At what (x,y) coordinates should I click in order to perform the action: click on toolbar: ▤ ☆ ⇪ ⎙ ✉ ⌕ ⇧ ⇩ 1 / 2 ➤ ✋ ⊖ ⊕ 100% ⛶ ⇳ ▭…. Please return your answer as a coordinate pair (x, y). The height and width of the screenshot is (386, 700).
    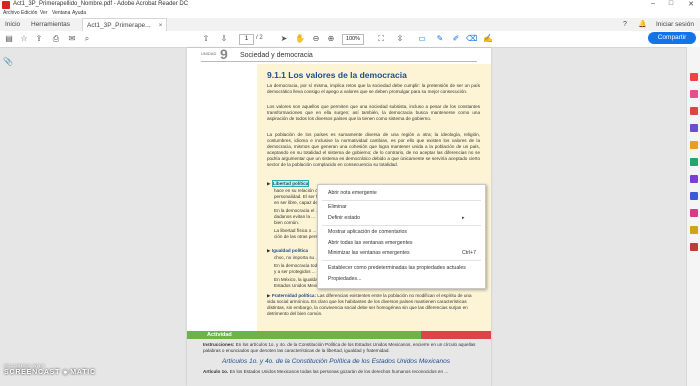
    Looking at the image, I should click on (350, 39).